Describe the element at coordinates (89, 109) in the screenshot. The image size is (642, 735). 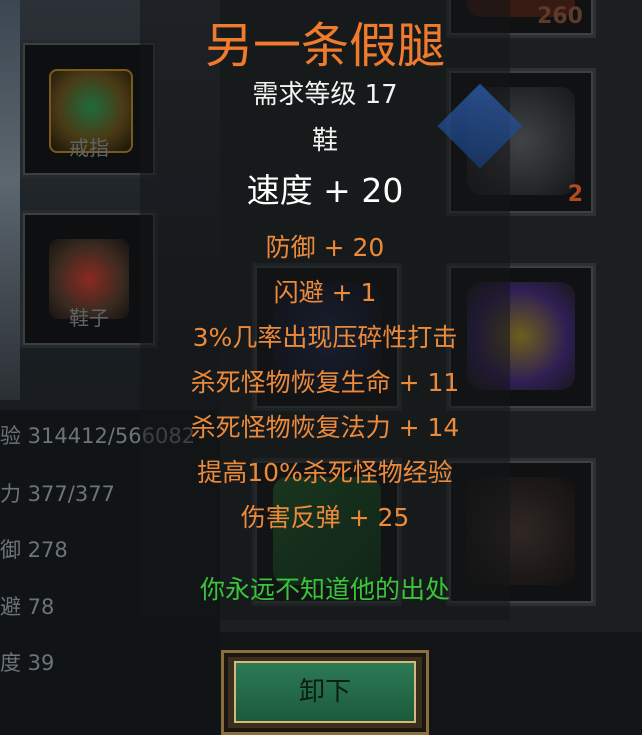
I see `ring-slot: 戒指` at that location.